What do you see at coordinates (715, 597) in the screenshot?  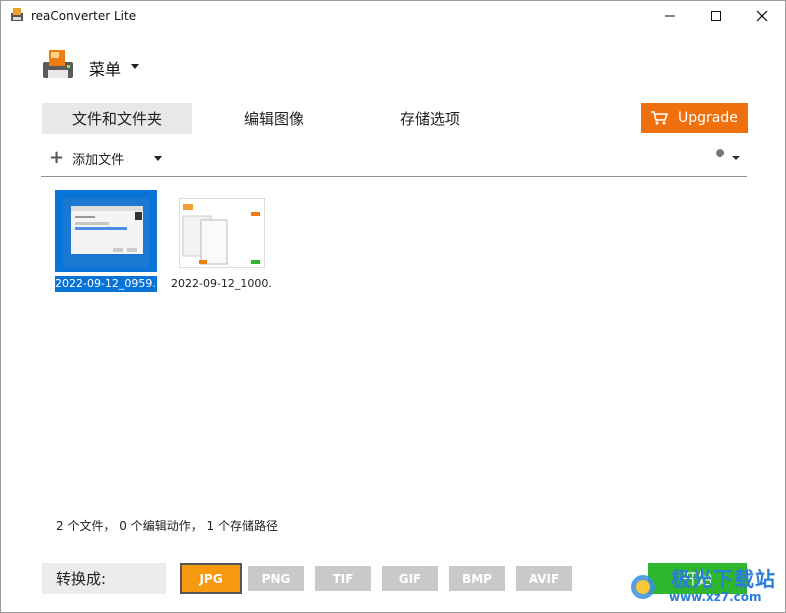 I see `watermark-url: www.xz7.com` at bounding box center [715, 597].